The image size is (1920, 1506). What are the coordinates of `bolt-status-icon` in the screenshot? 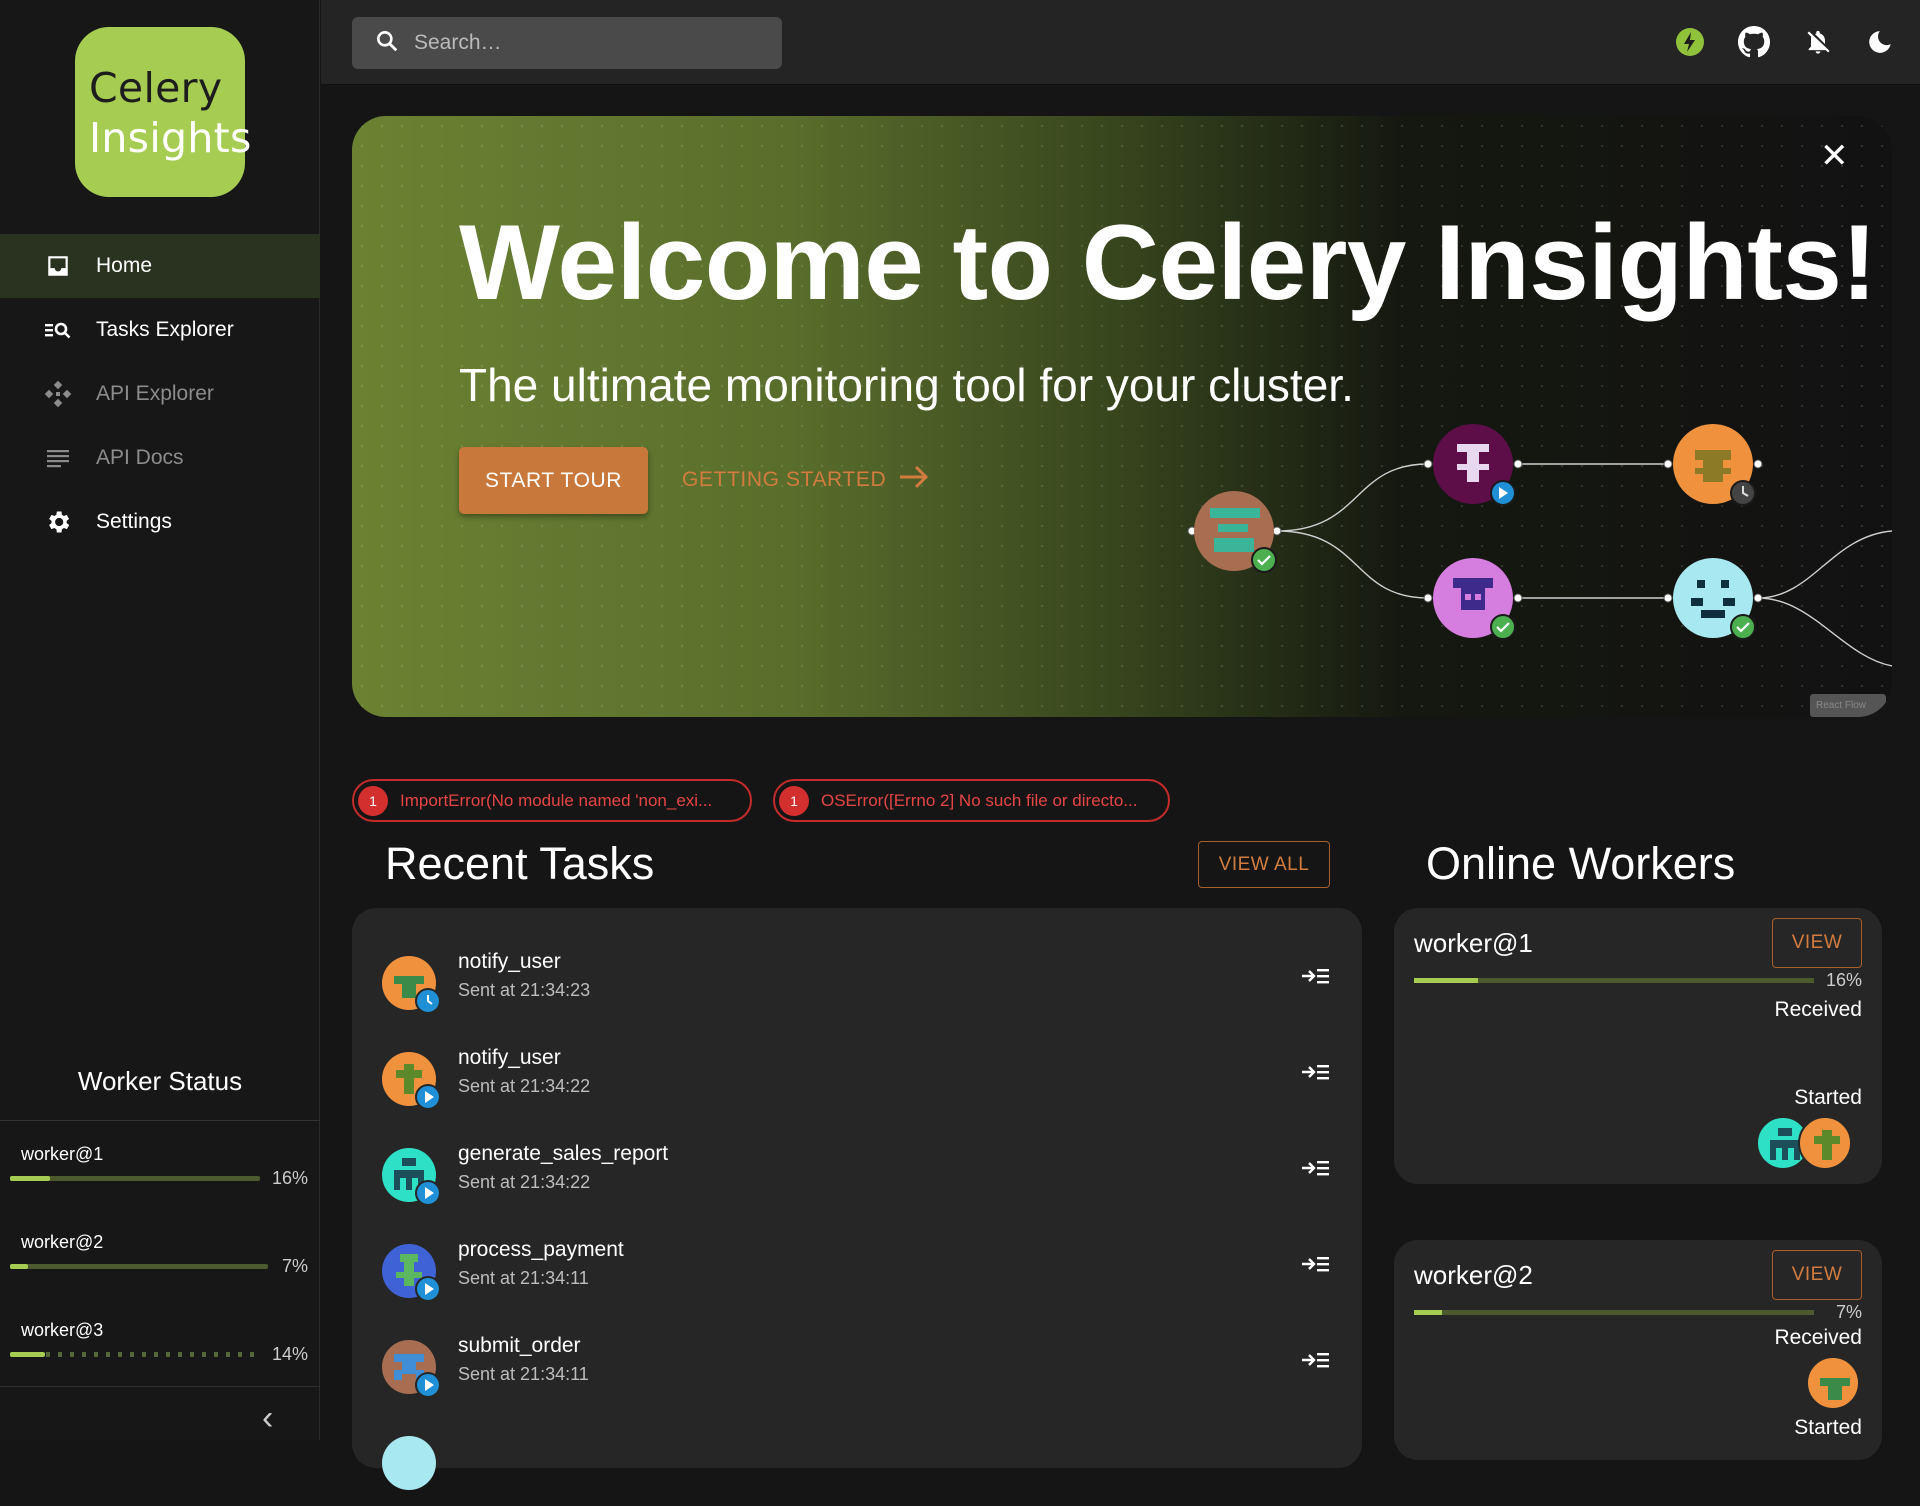 It's located at (1690, 42).